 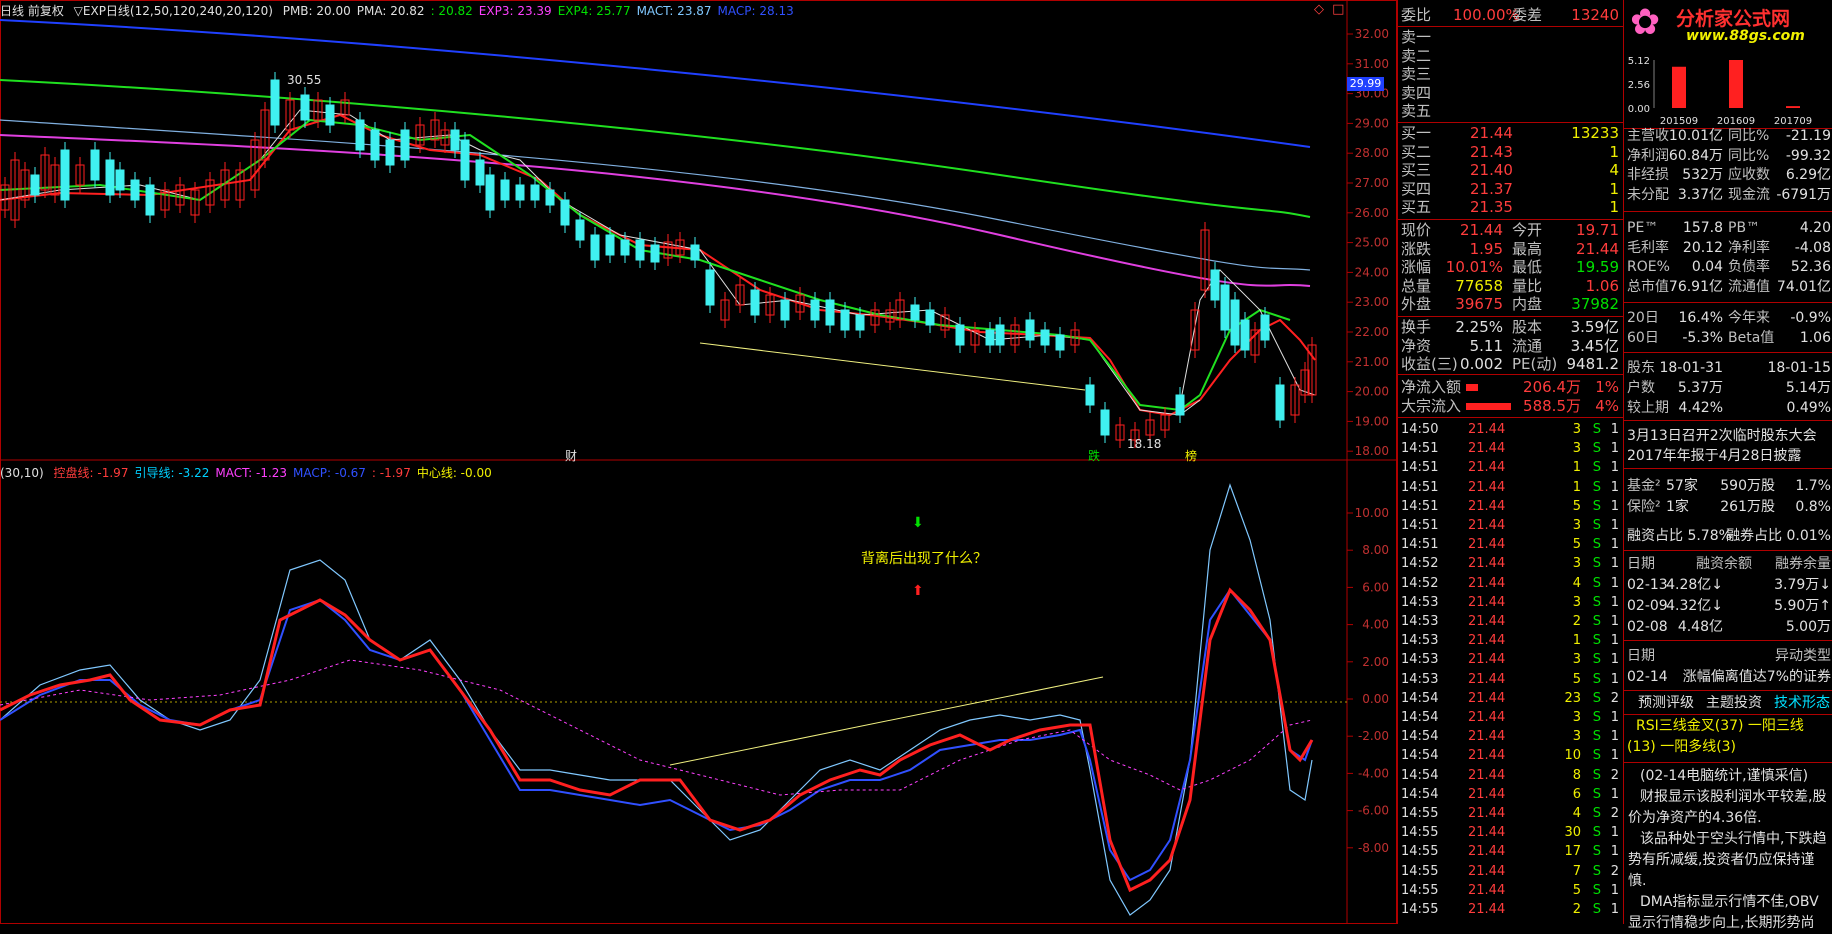 I want to click on quote-row: 涨幅 10.01% 最低 19.59, so click(x=1510, y=267).